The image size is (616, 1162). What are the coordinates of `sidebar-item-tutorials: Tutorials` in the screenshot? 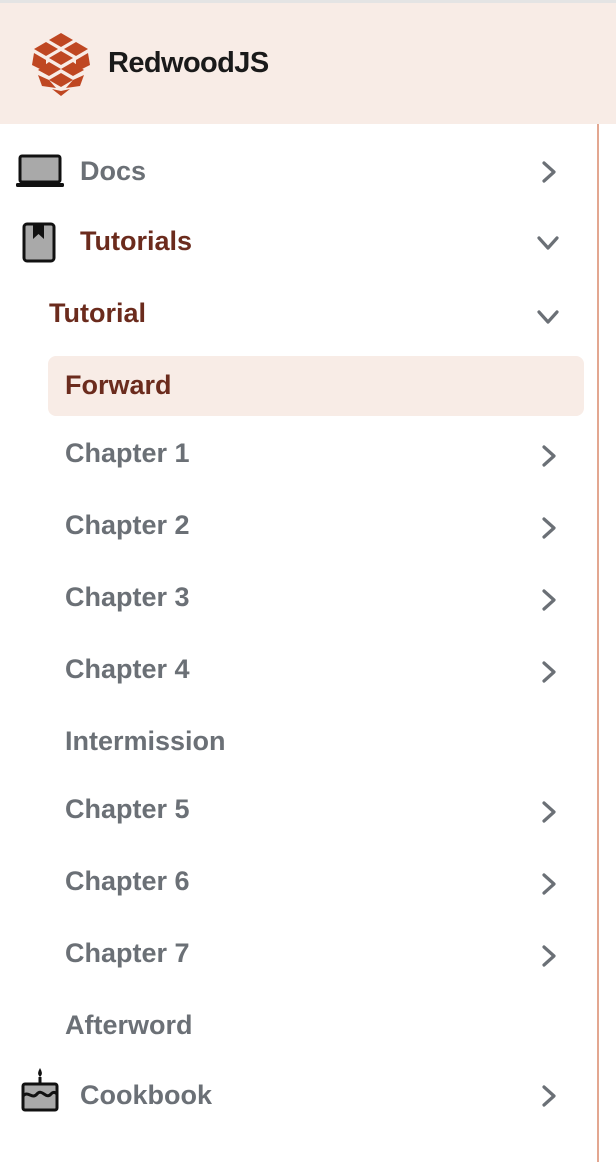 It's located at (299, 242).